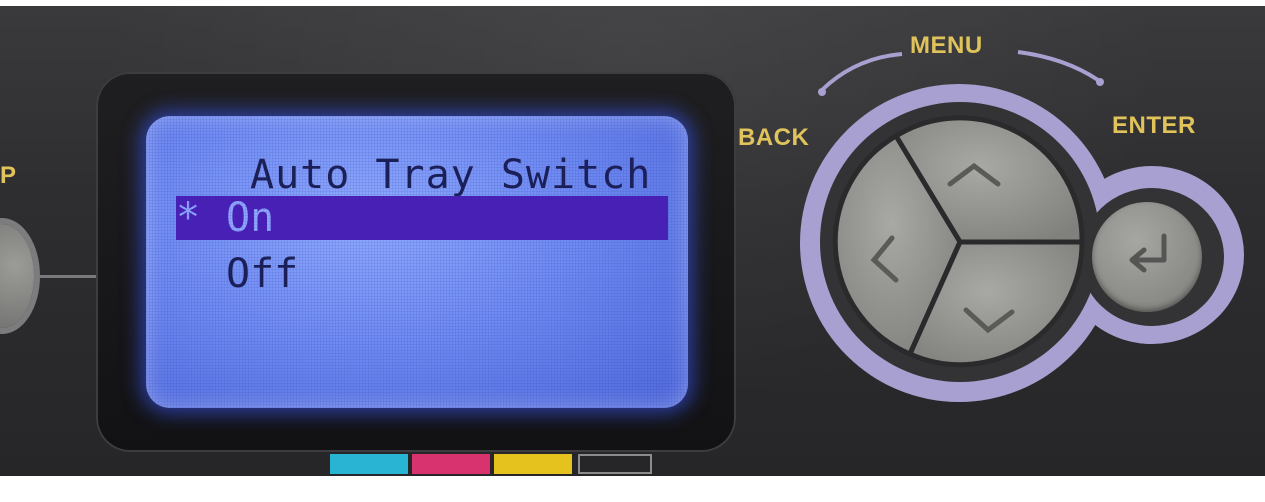 The width and height of the screenshot is (1265, 502). I want to click on stop-button-label: P, so click(8, 175).